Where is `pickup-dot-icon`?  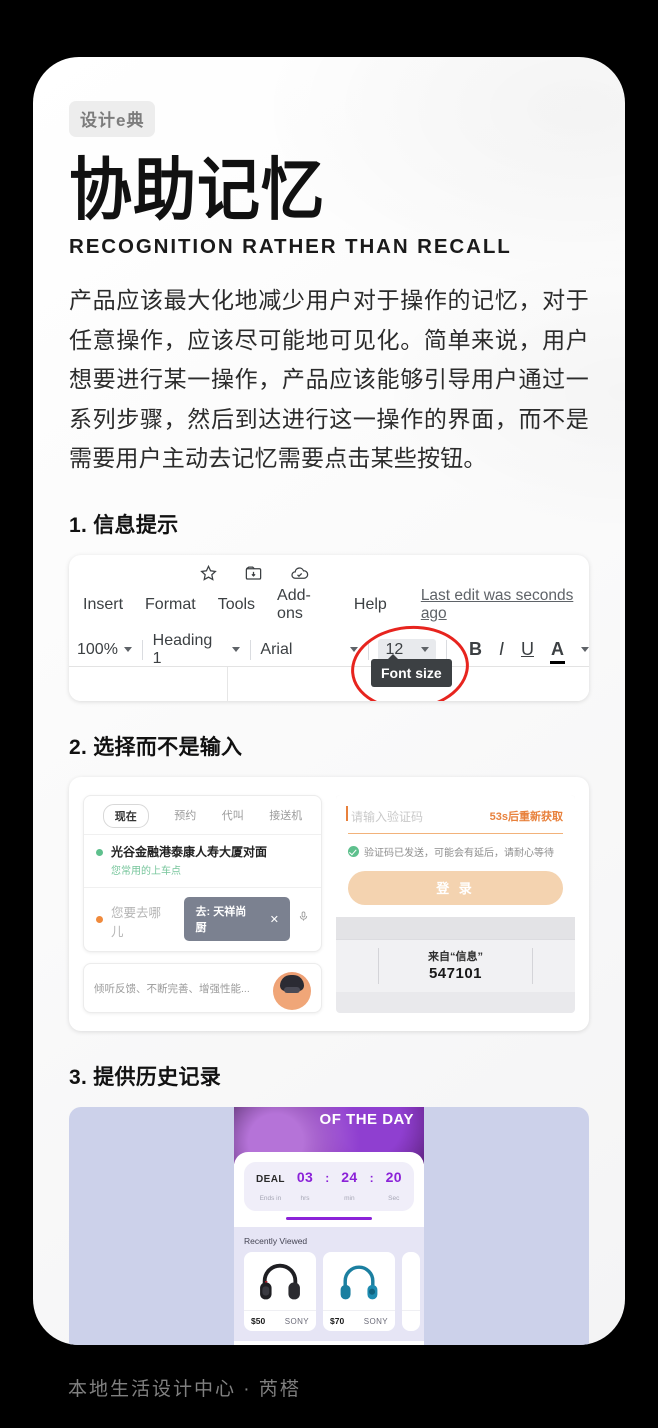 pickup-dot-icon is located at coordinates (99, 852).